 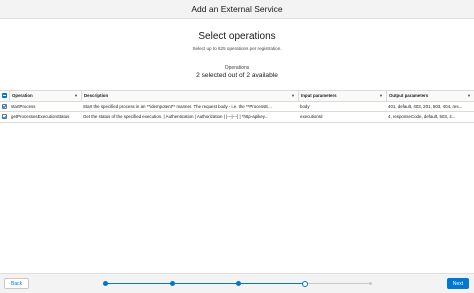 I want to click on operation-cell: startProcess, so click(x=23, y=106).